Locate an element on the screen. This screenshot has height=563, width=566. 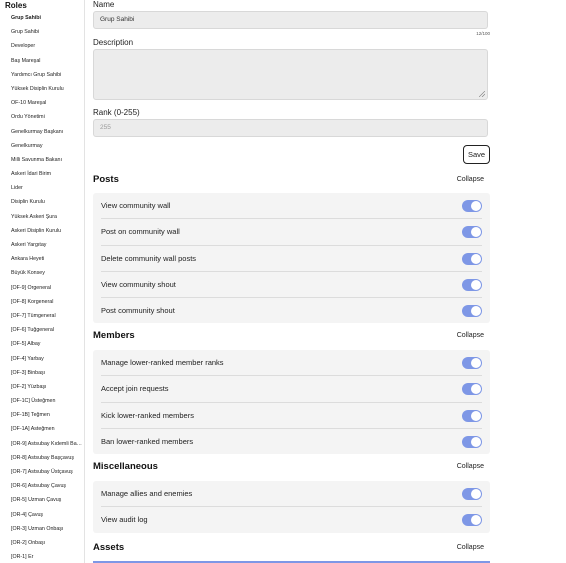
name-label: Name is located at coordinates (104, 4).